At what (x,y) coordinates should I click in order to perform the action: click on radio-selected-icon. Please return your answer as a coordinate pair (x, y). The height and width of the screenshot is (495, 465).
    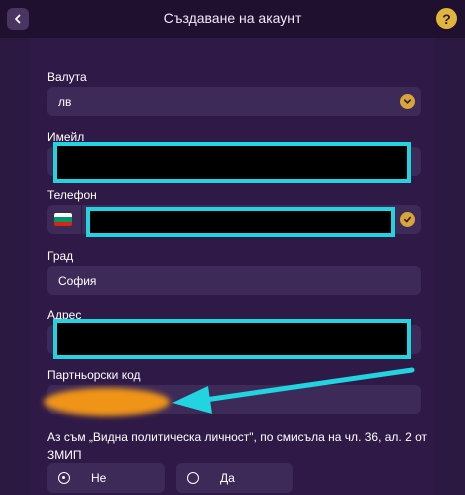
    Looking at the image, I should click on (64, 478).